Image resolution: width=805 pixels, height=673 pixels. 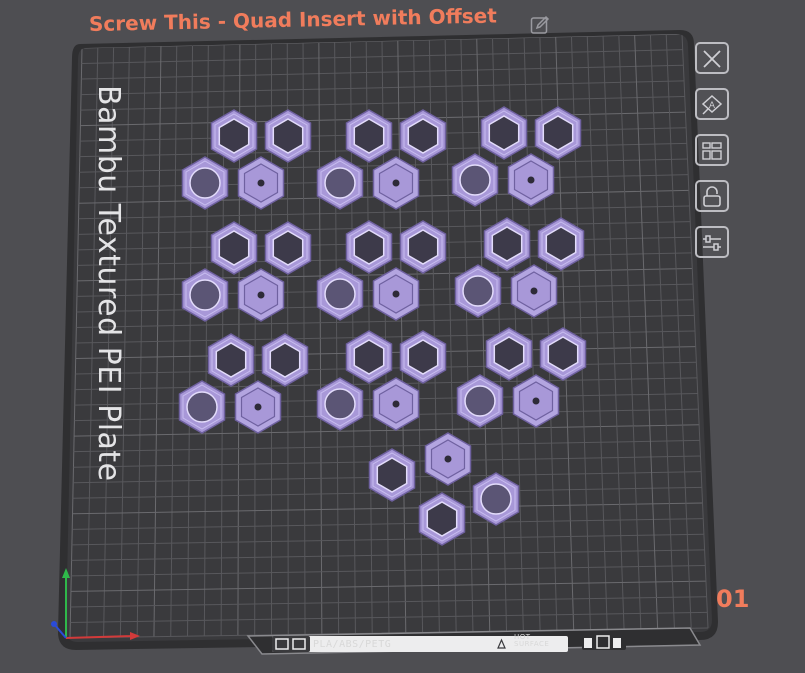 I want to click on filament-compat-label: PLA/ABS/PETG, so click(x=352, y=644).